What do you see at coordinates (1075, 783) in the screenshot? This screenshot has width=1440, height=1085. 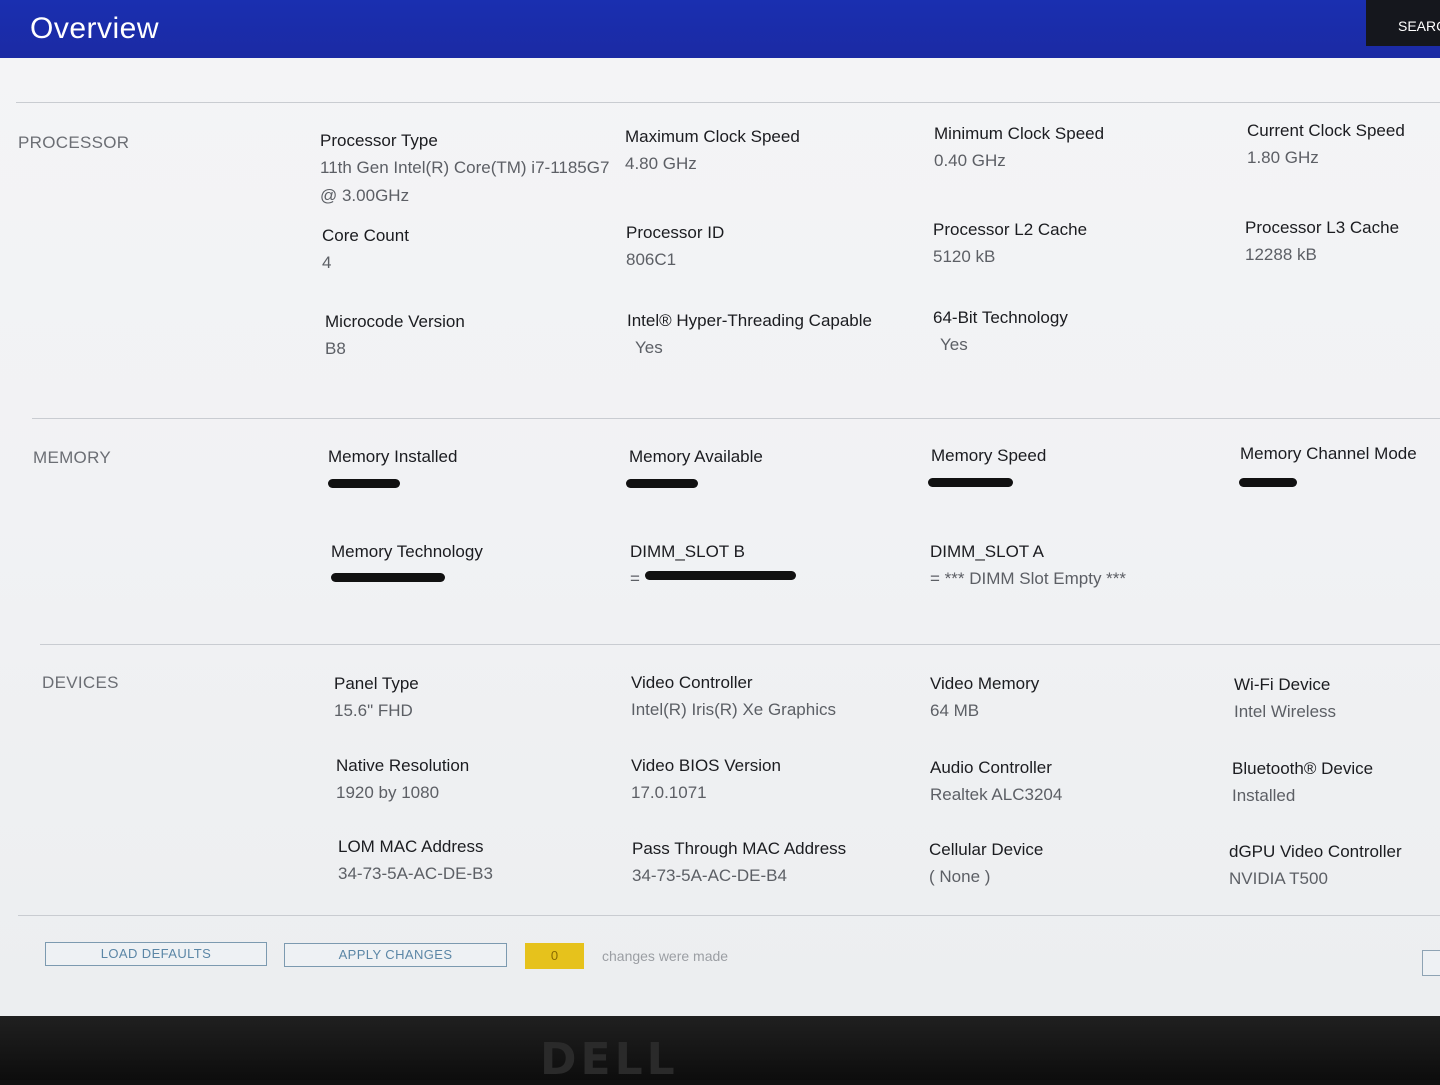 I see `field-audio-controller: Audio Controller Realtek ALC3204` at bounding box center [1075, 783].